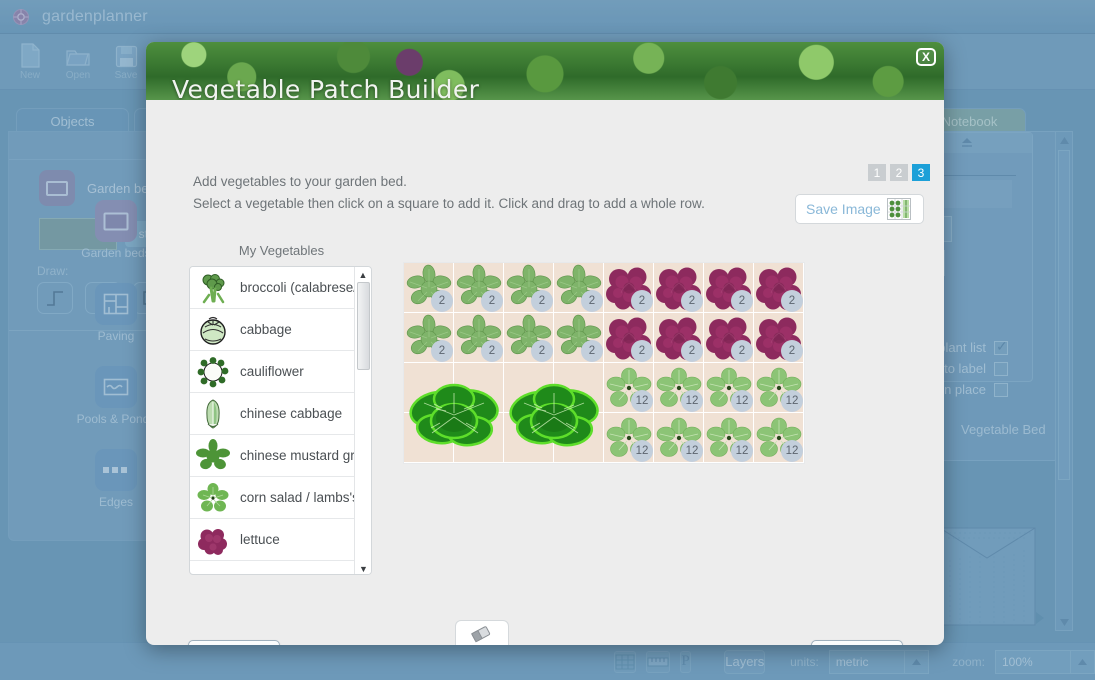 Image resolution: width=1095 pixels, height=680 pixels. Describe the element at coordinates (273, 372) in the screenshot. I see `list-item: cauliflower` at that location.